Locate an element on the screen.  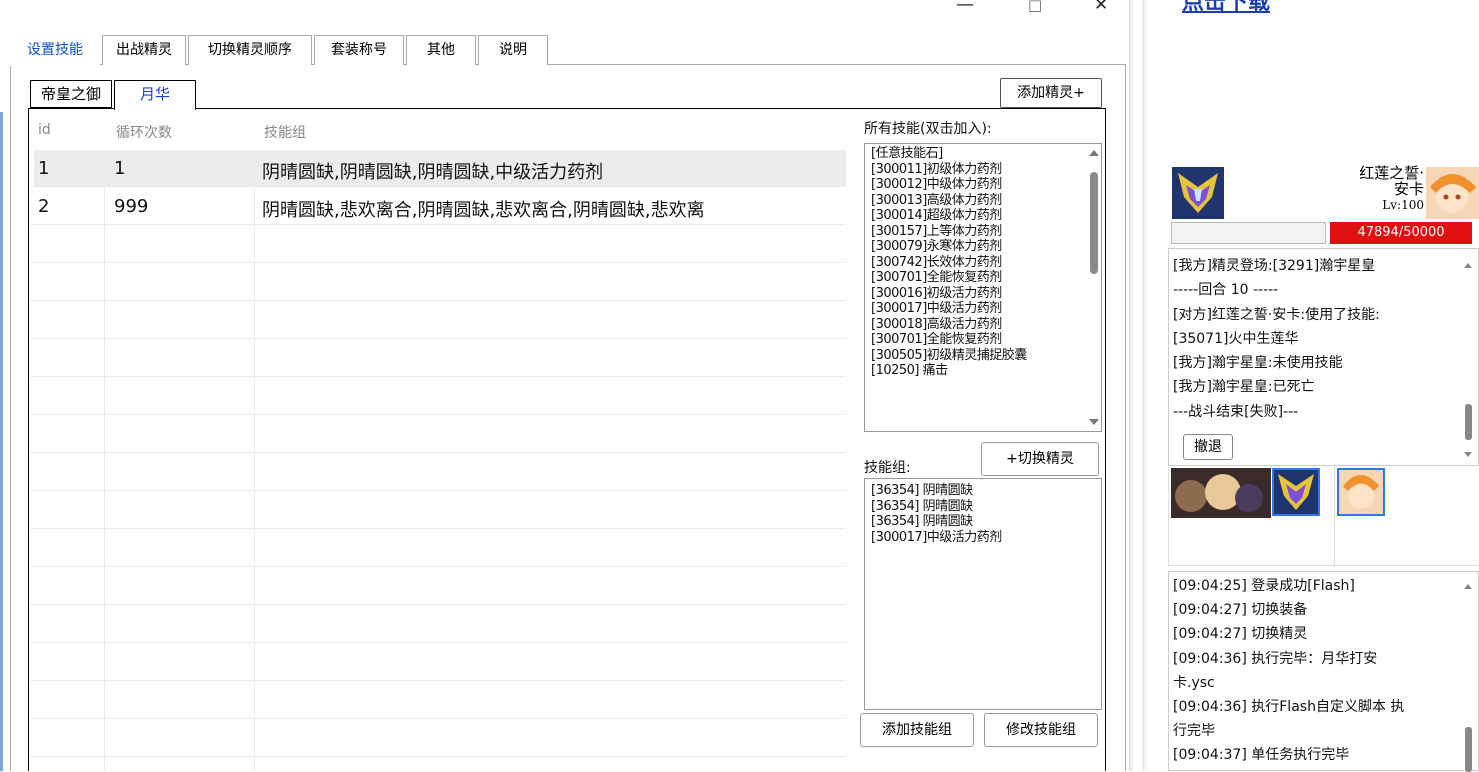
all-skills-scrollbar is located at coordinates (1093, 287).